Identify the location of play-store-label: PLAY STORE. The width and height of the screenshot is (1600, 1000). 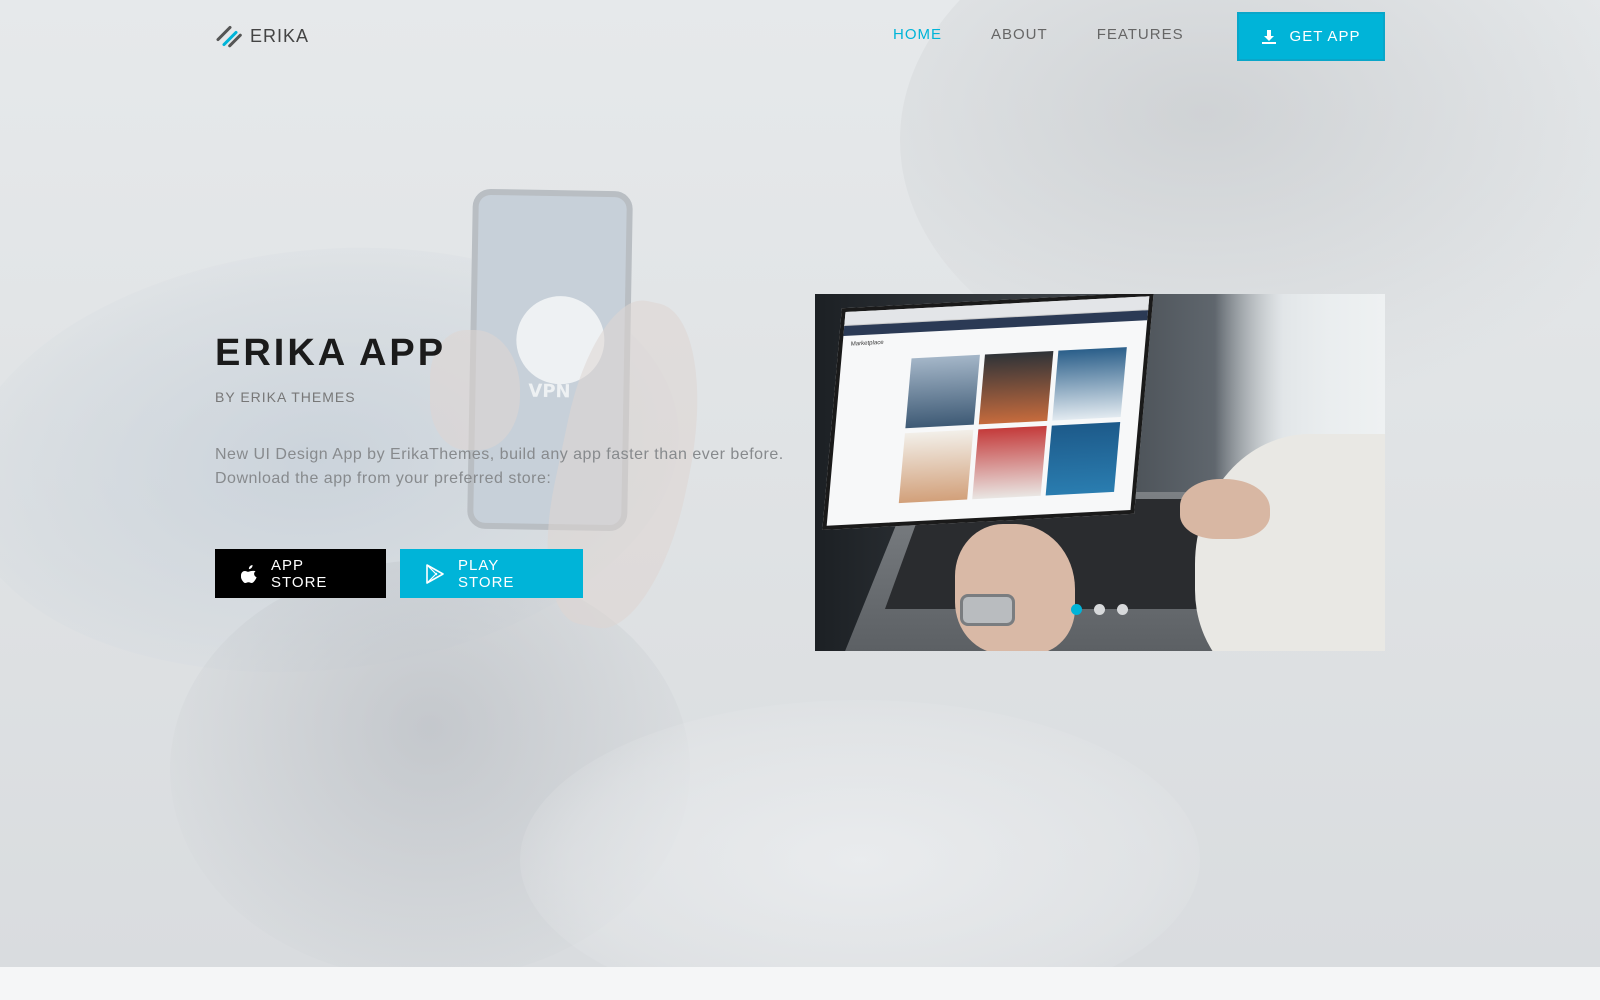
(486, 573).